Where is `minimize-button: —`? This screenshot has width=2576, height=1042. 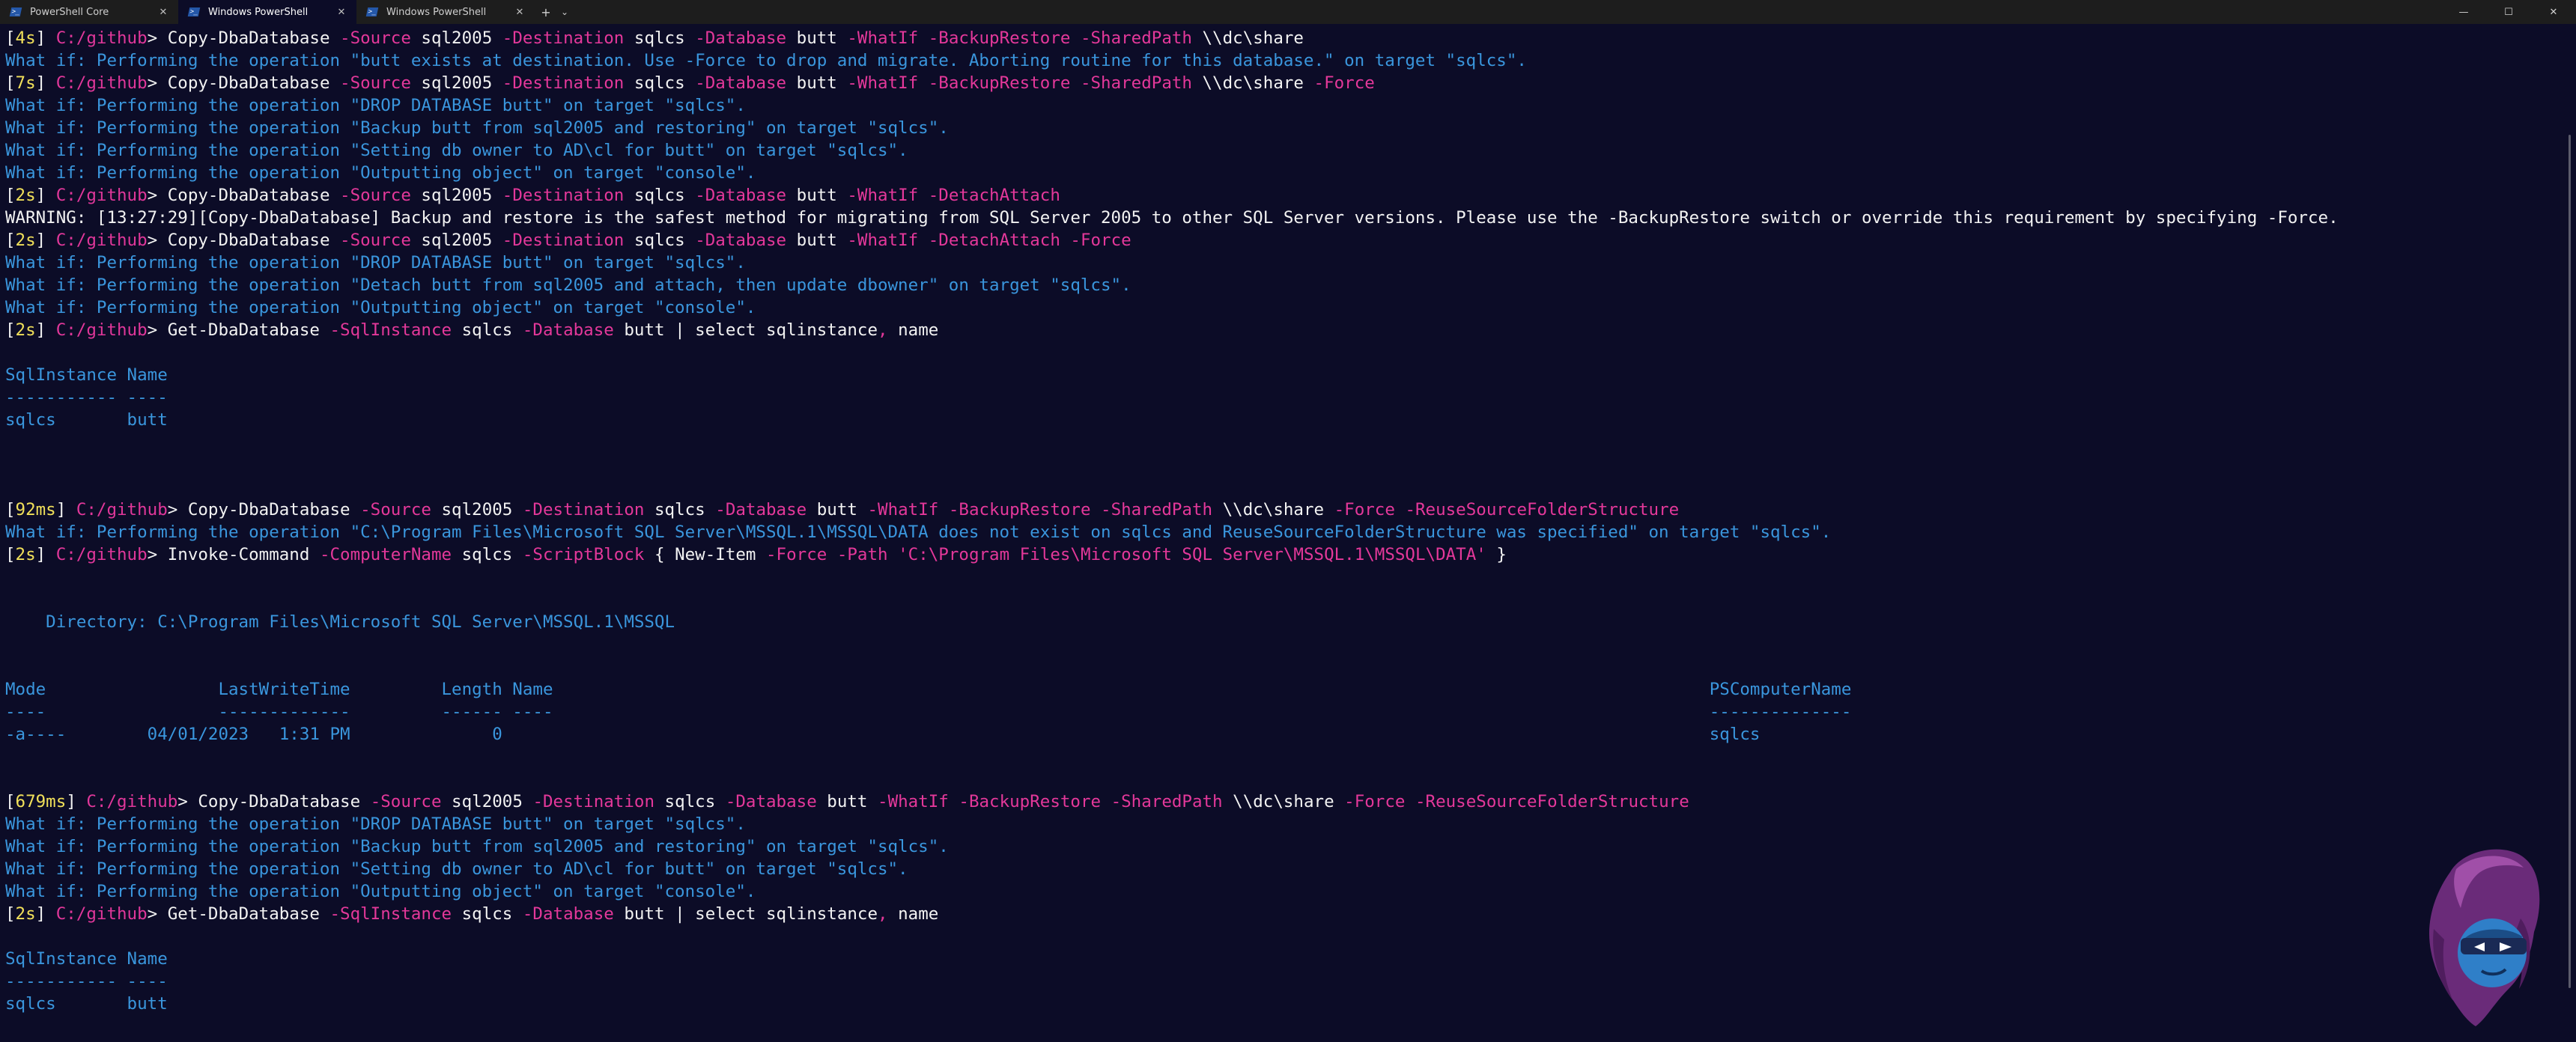
minimize-button: — is located at coordinates (2463, 12).